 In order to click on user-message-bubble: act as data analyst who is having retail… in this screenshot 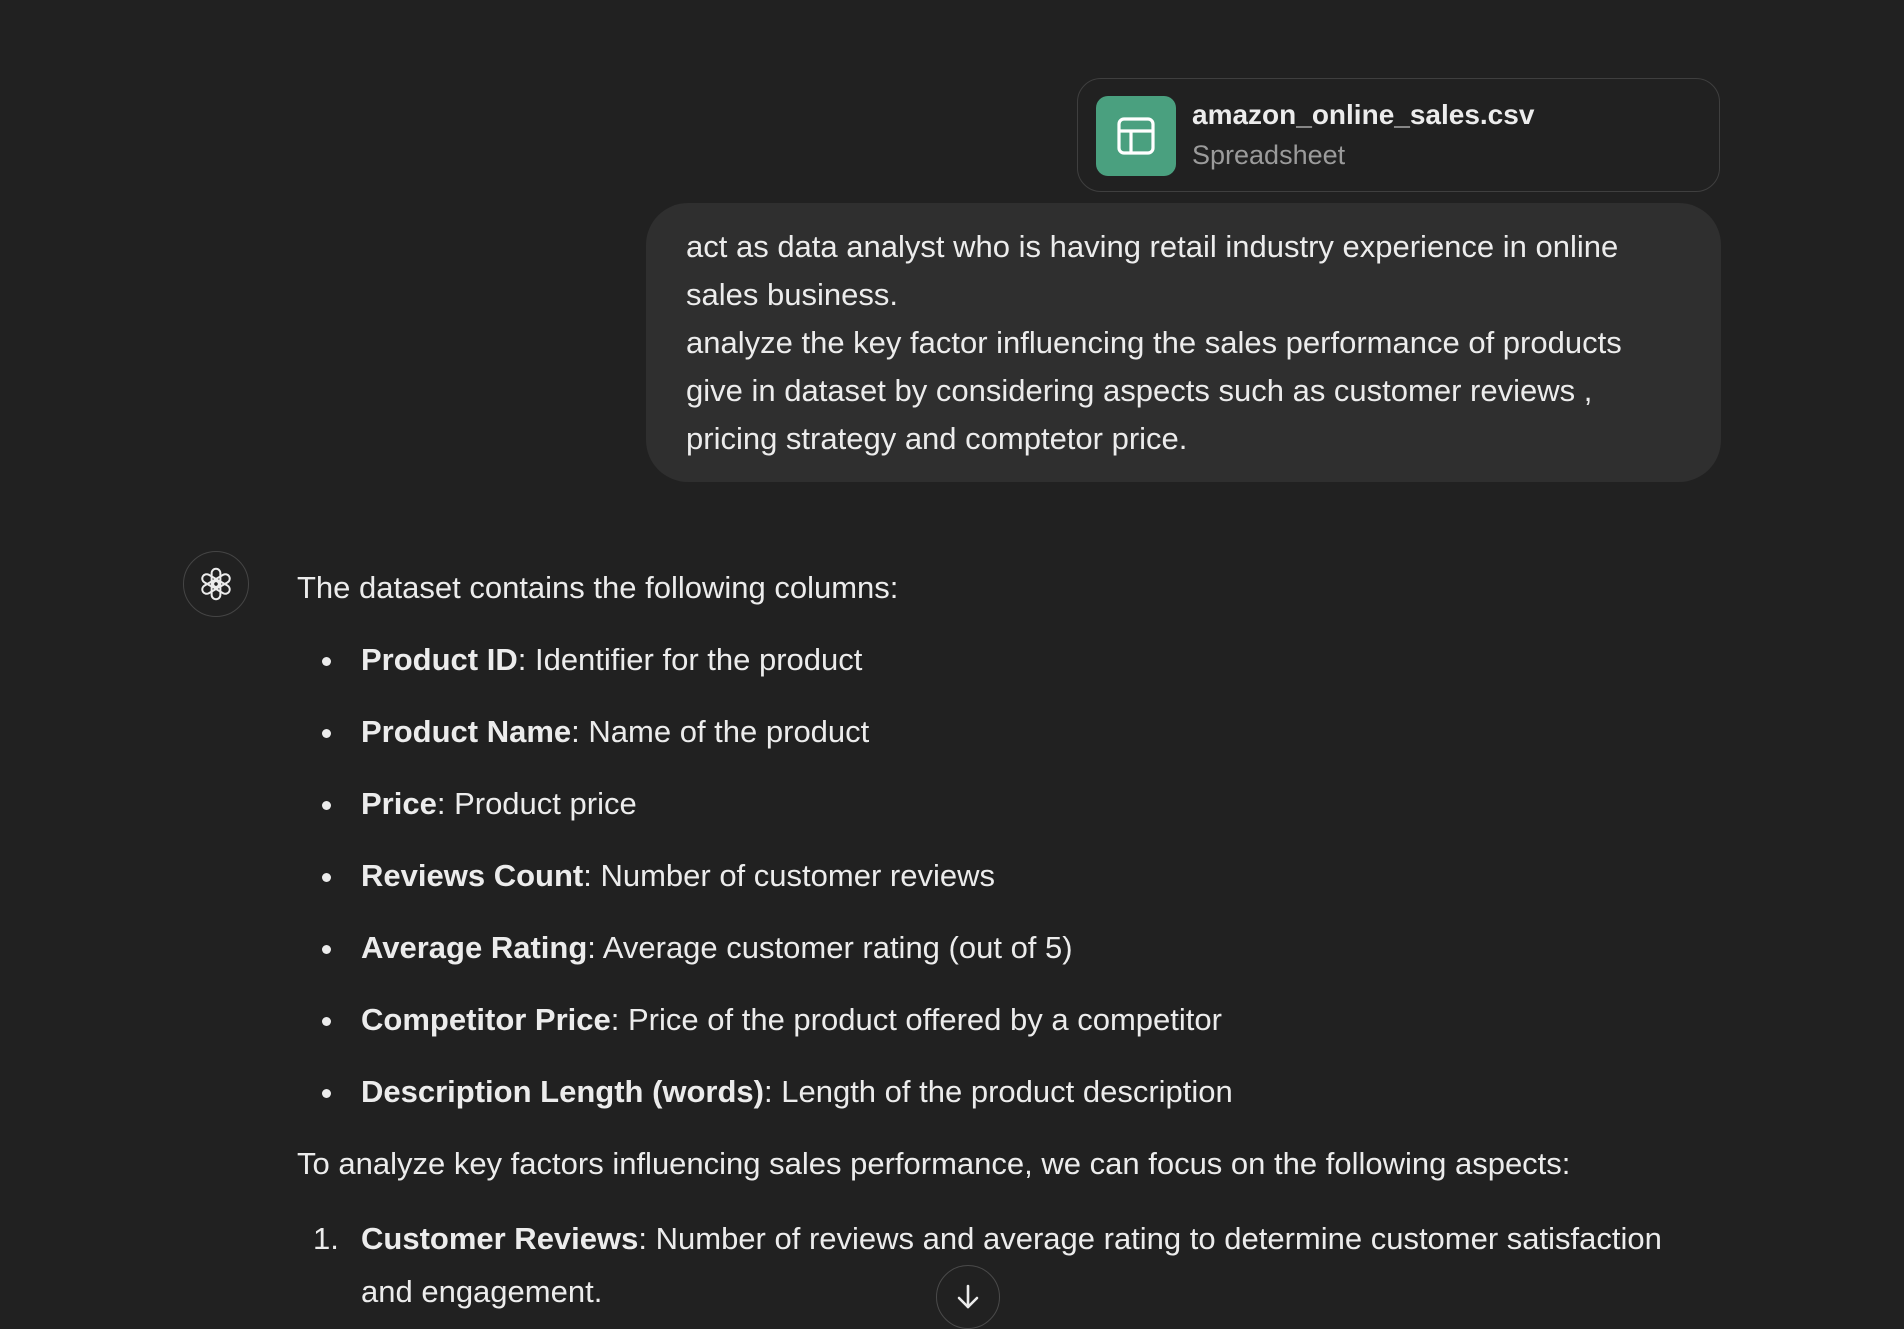, I will do `click(1183, 342)`.